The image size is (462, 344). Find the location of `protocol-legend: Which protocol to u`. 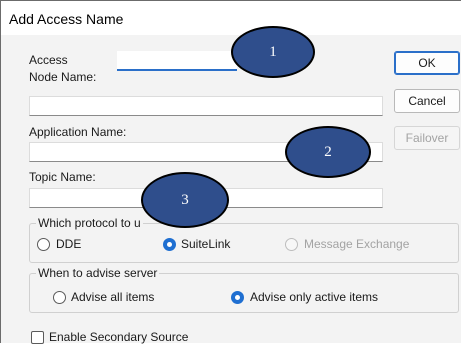

protocol-legend: Which protocol to u is located at coordinates (89, 223).